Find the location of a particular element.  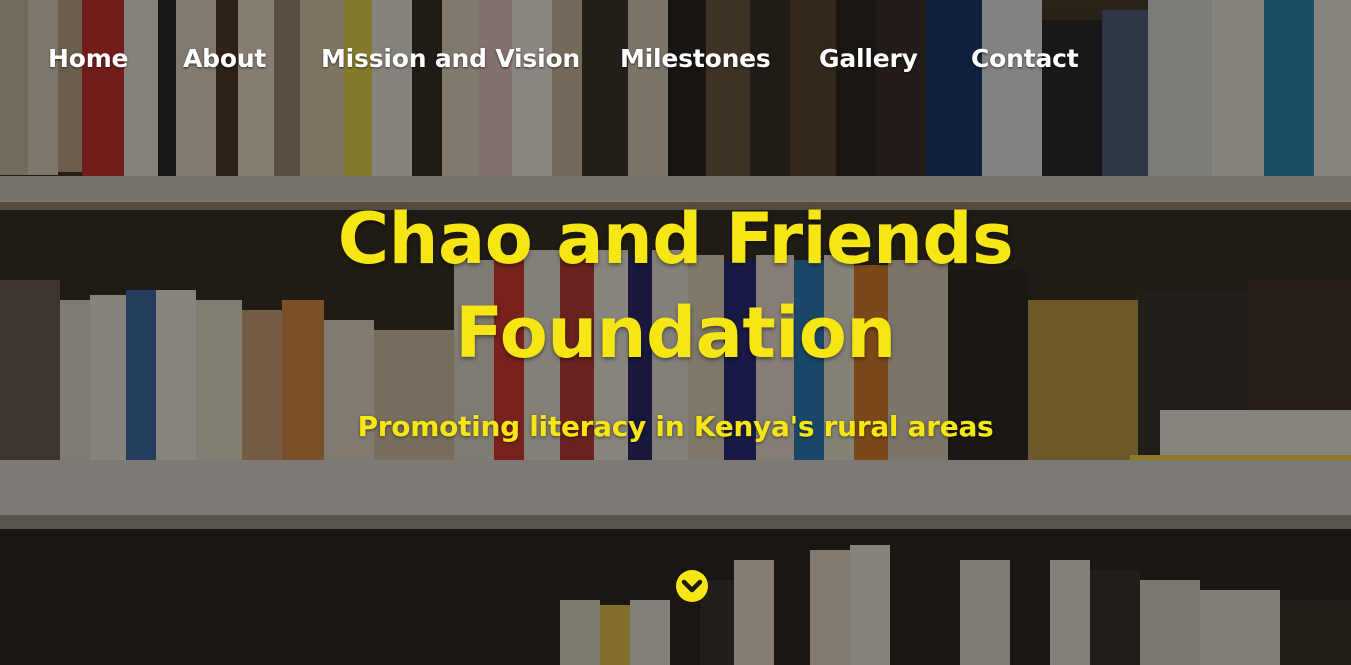

chevron-down-circle-icon is located at coordinates (692, 586).